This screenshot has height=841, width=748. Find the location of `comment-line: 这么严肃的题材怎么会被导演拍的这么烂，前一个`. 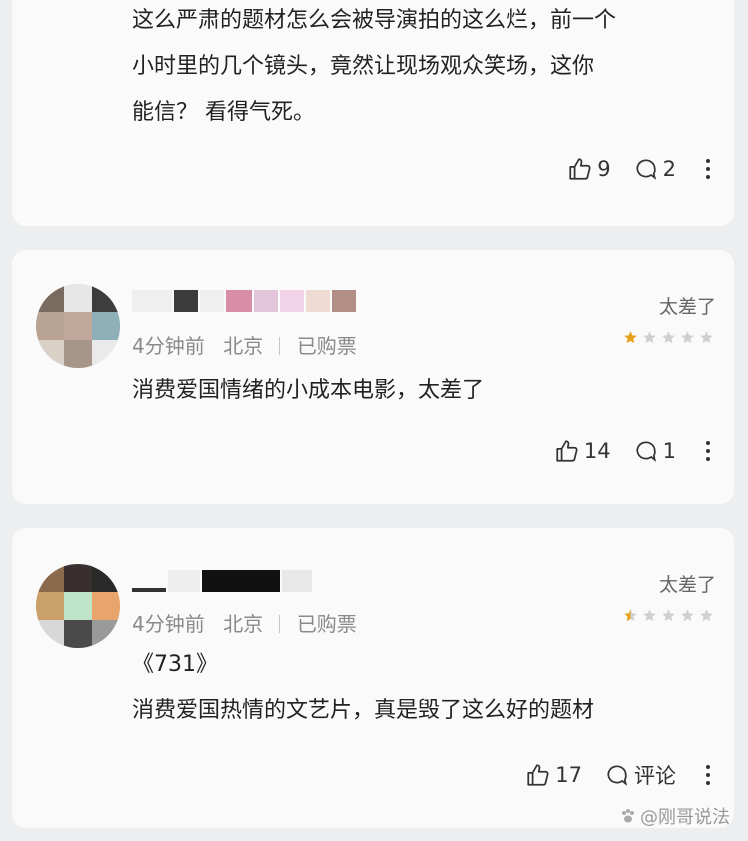

comment-line: 这么严肃的题材怎么会被导演拍的这么烂，前一个 is located at coordinates (374, 20).